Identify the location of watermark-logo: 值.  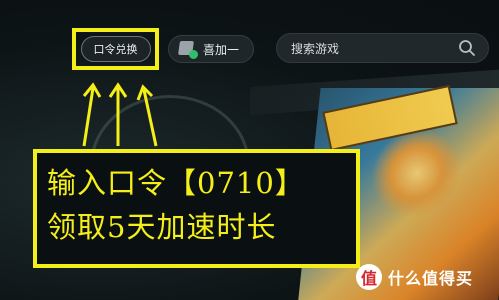
(369, 277).